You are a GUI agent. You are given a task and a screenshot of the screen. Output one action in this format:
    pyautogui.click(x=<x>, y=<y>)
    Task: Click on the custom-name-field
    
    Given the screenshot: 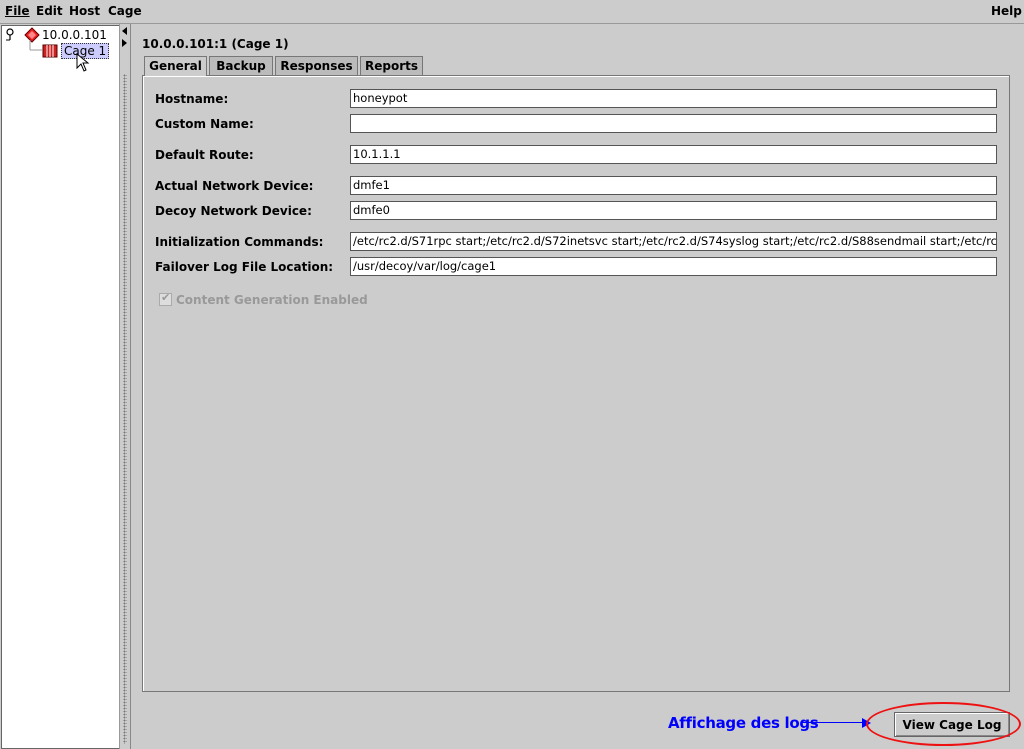 What is the action you would take?
    pyautogui.click(x=673, y=123)
    